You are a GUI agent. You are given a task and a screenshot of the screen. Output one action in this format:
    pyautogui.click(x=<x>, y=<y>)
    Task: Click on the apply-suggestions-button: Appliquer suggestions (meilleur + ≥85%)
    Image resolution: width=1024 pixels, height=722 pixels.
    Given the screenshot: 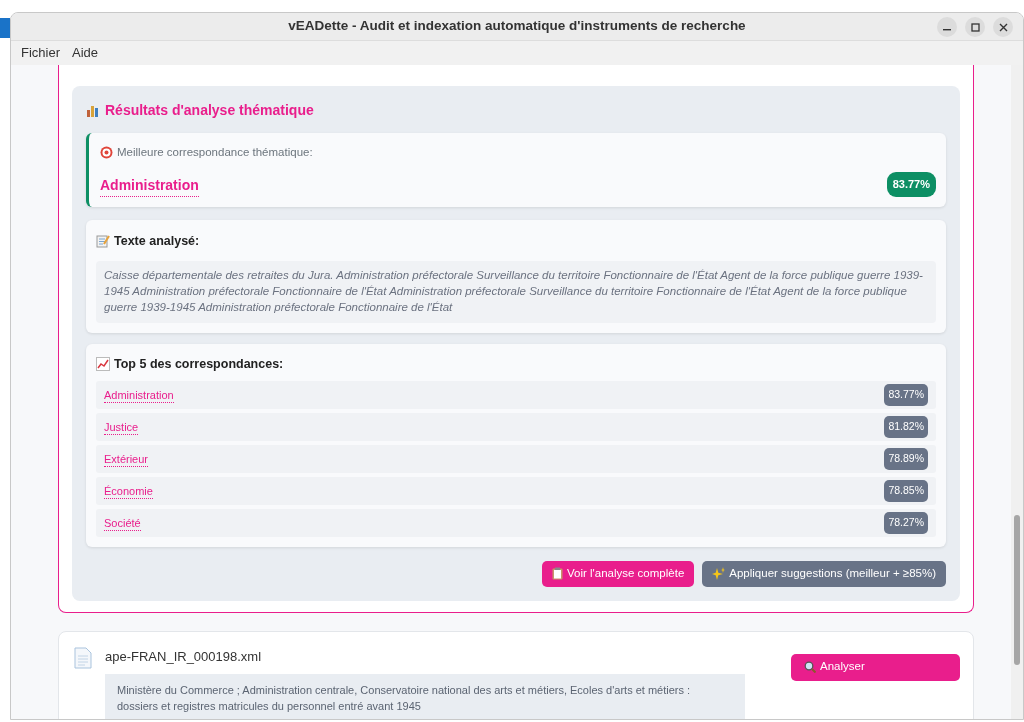 What is the action you would take?
    pyautogui.click(x=824, y=574)
    